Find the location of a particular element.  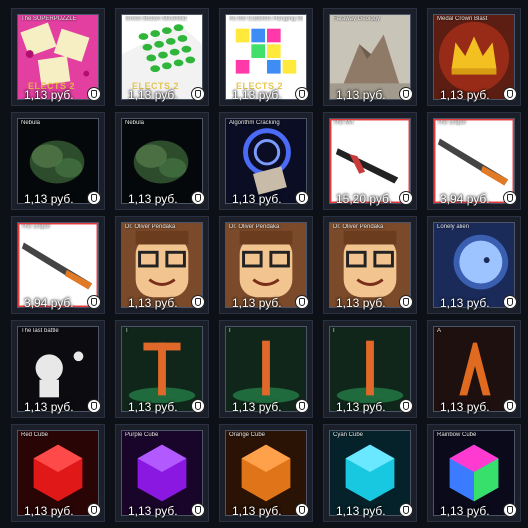

market-card: Algorithm Cracking 1,13 руб. is located at coordinates (266, 161).